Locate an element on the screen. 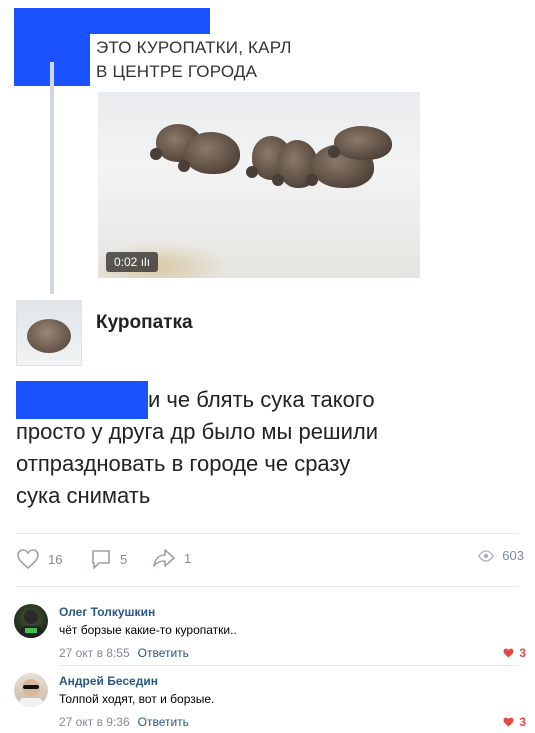 This screenshot has width=535, height=733. post-text-line-1: и че блять сука такого is located at coordinates (261, 399).